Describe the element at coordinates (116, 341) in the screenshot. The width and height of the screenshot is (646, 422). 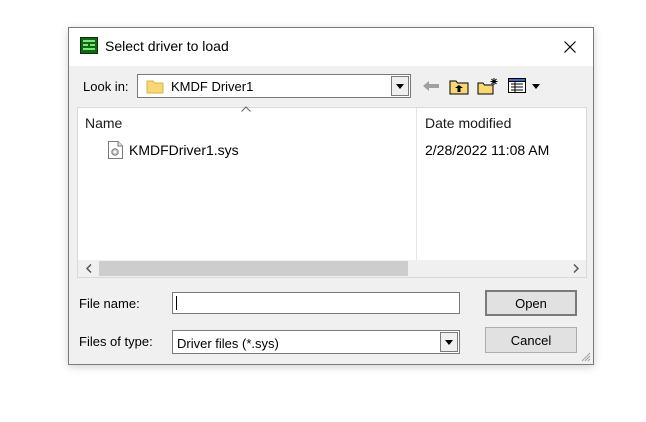
I see `files-of-type-label: Files of type:` at that location.